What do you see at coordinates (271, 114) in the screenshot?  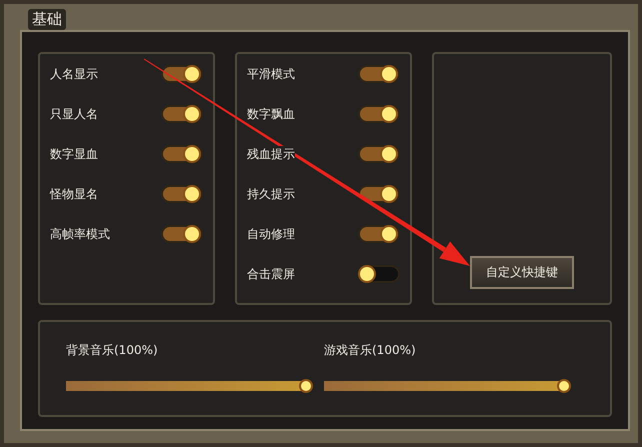 I see `toggle-label: 数字飘血` at bounding box center [271, 114].